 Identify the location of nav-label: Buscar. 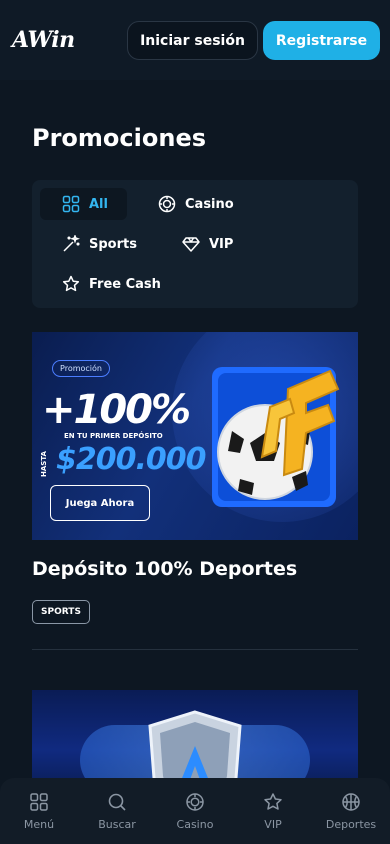
(117, 824).